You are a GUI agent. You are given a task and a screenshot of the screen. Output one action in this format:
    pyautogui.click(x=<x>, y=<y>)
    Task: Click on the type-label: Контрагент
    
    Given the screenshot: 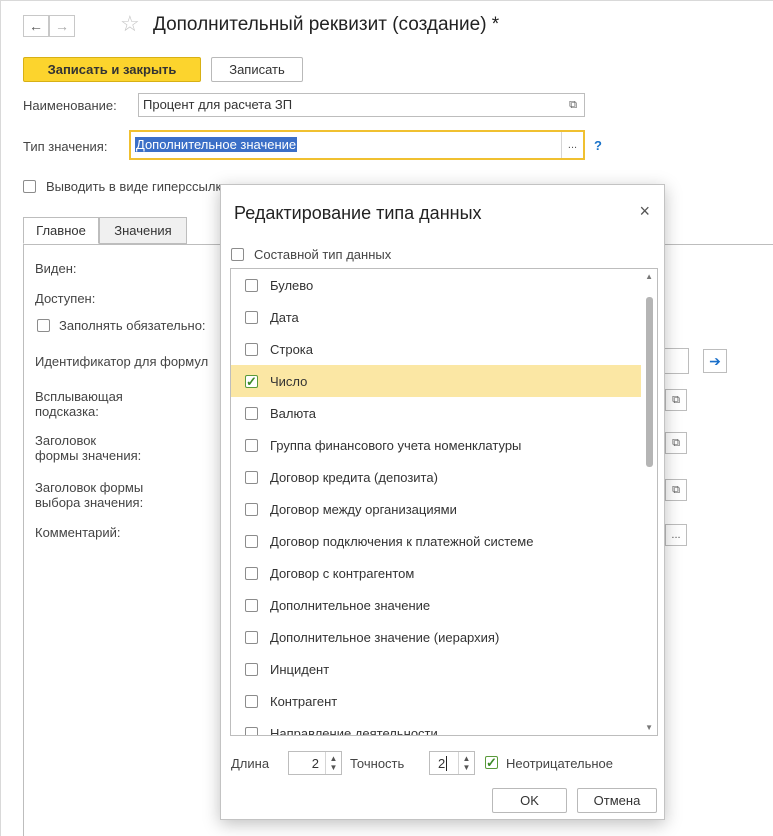 What is the action you would take?
    pyautogui.click(x=304, y=701)
    